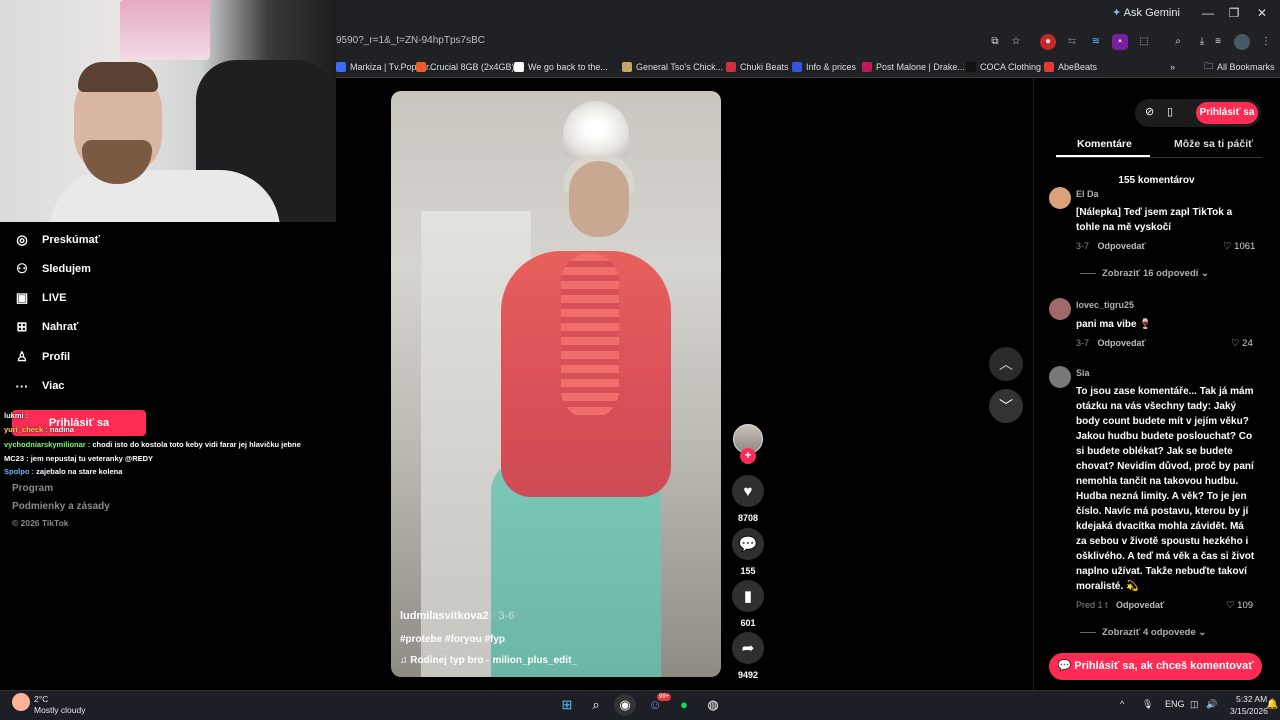  I want to click on webcam-person-shirt, so click(165, 196).